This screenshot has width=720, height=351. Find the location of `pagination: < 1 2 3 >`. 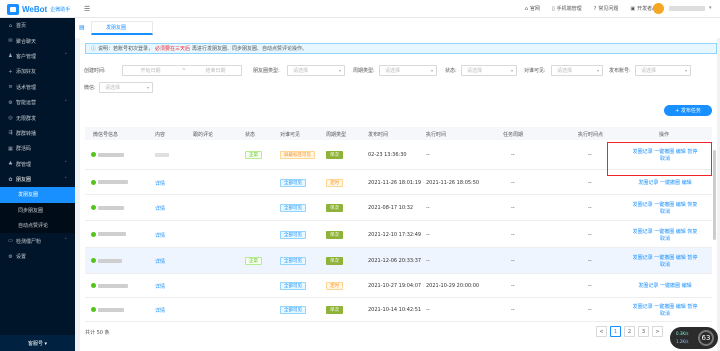

pagination: < 1 2 3 > is located at coordinates (629, 331).